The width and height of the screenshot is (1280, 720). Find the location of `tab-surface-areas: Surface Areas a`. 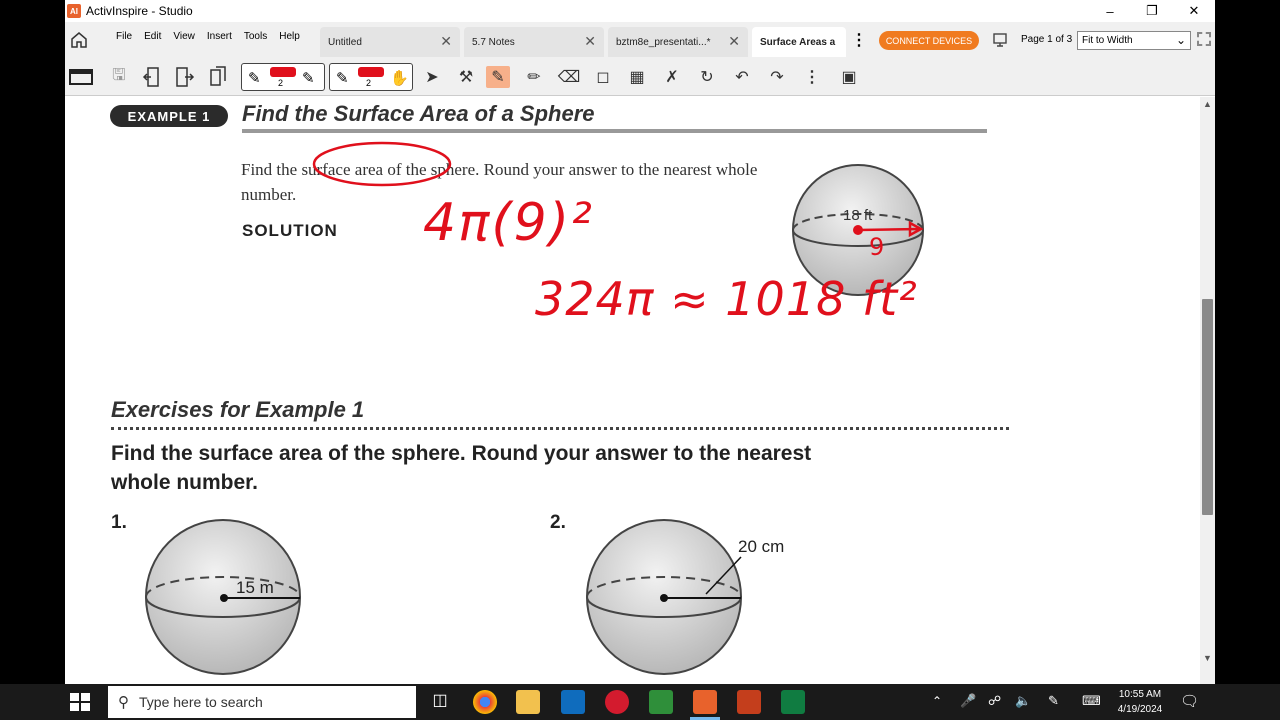

tab-surface-areas: Surface Areas a is located at coordinates (799, 42).